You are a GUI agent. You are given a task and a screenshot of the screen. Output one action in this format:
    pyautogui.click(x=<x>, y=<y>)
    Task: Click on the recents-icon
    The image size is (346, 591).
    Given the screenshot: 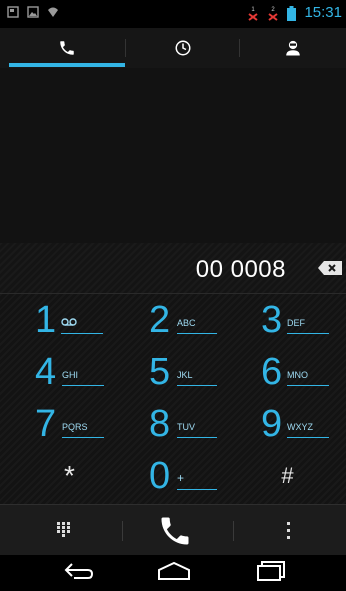 What is the action you would take?
    pyautogui.click(x=271, y=571)
    